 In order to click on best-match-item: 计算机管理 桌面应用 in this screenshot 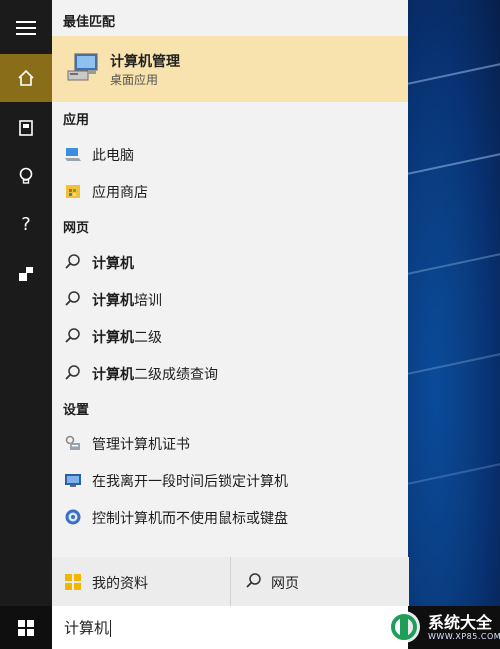, I will do `click(230, 69)`.